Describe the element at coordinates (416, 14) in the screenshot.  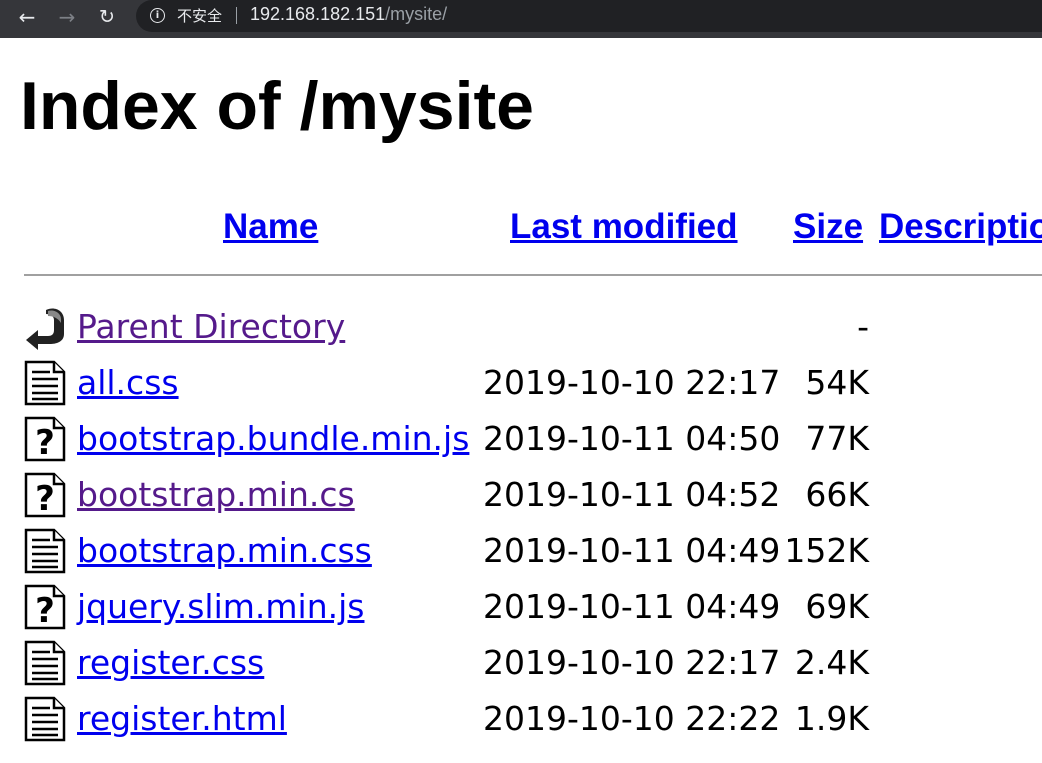
I see `url-path: /mysite/` at that location.